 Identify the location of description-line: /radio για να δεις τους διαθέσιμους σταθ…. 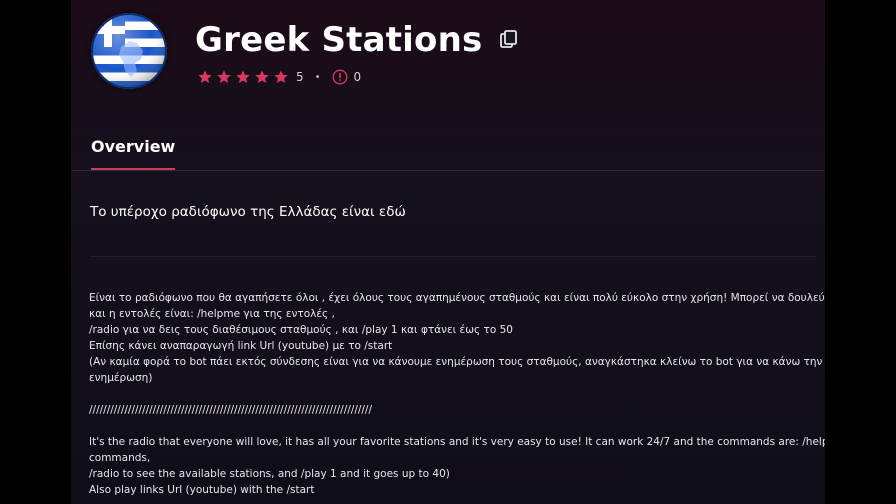
(301, 330).